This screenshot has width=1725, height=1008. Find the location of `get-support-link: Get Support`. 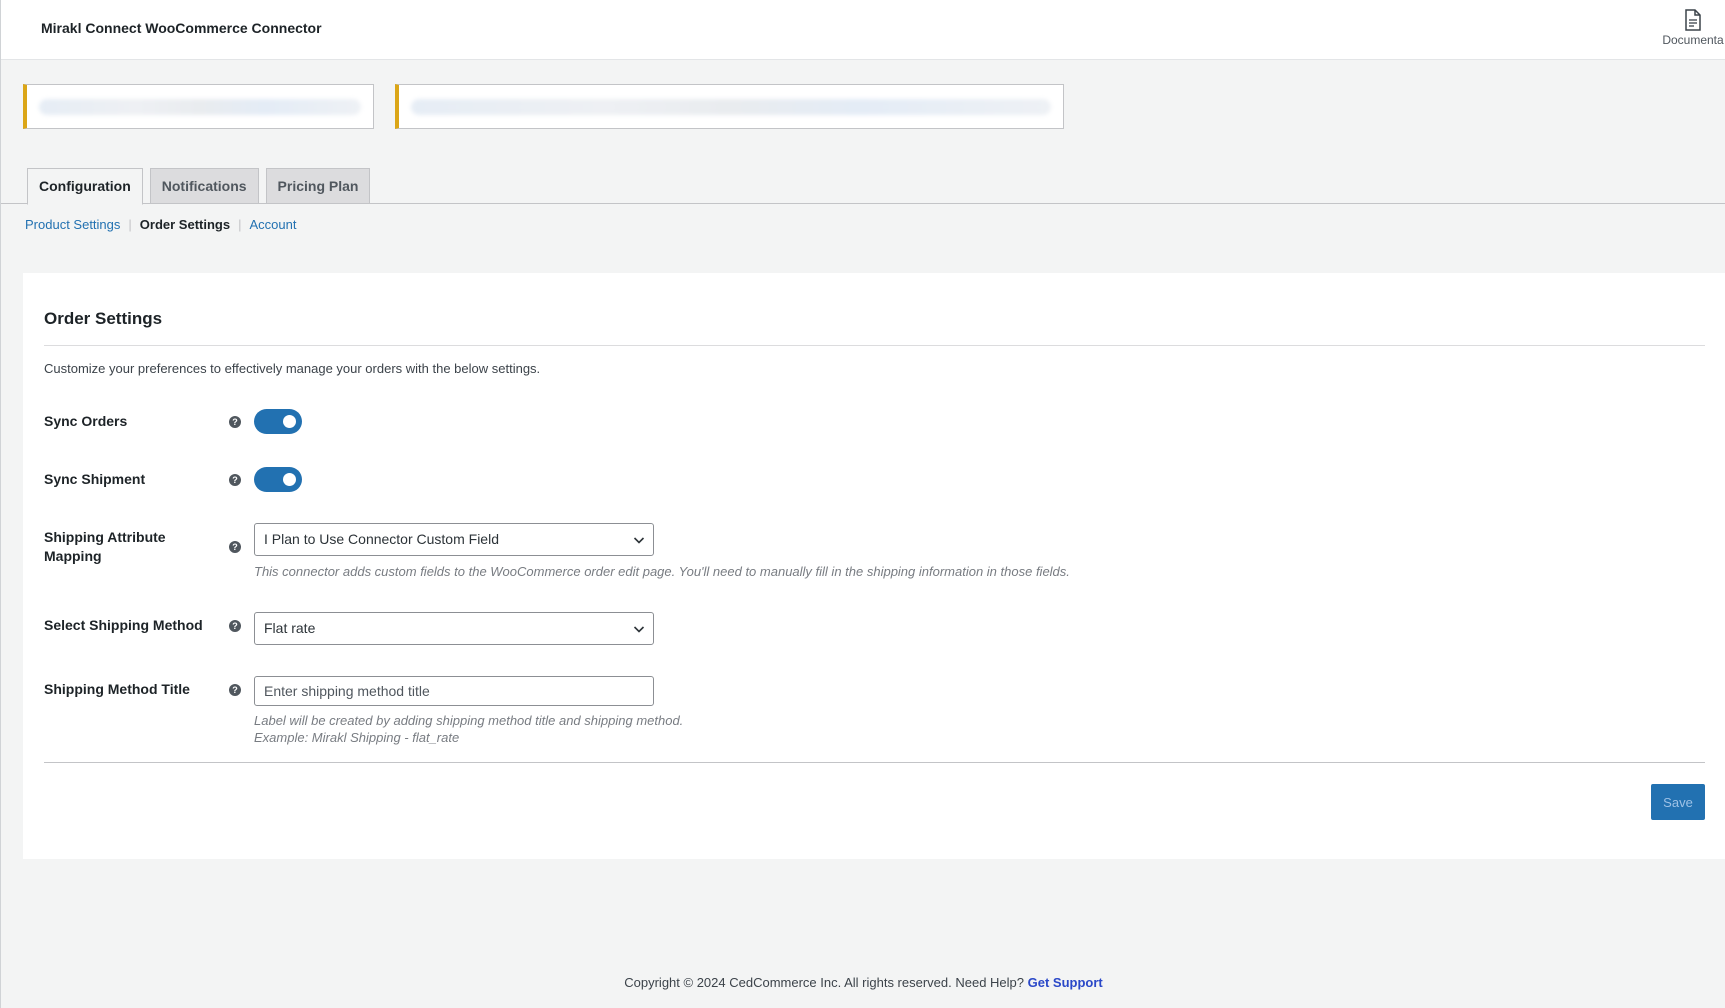

get-support-link: Get Support is located at coordinates (1065, 982).